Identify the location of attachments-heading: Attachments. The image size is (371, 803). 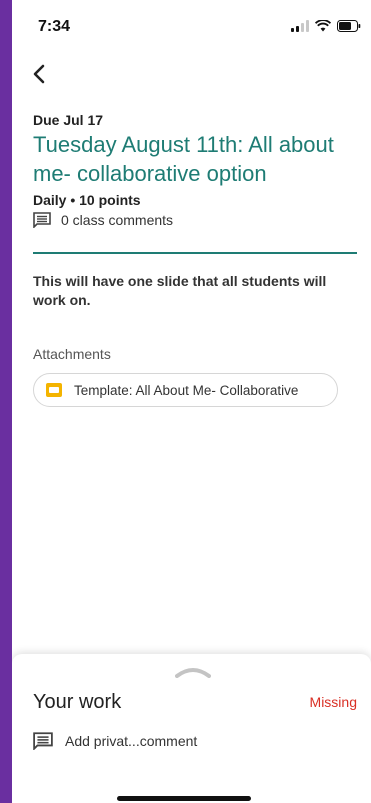
(72, 354).